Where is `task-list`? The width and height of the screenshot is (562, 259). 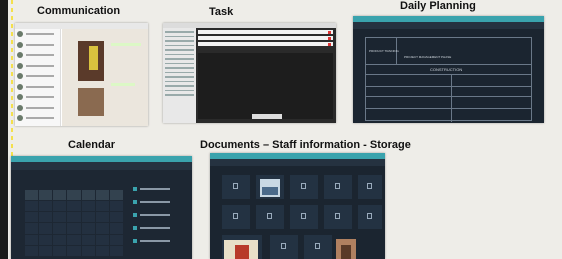 task-list is located at coordinates (265, 39).